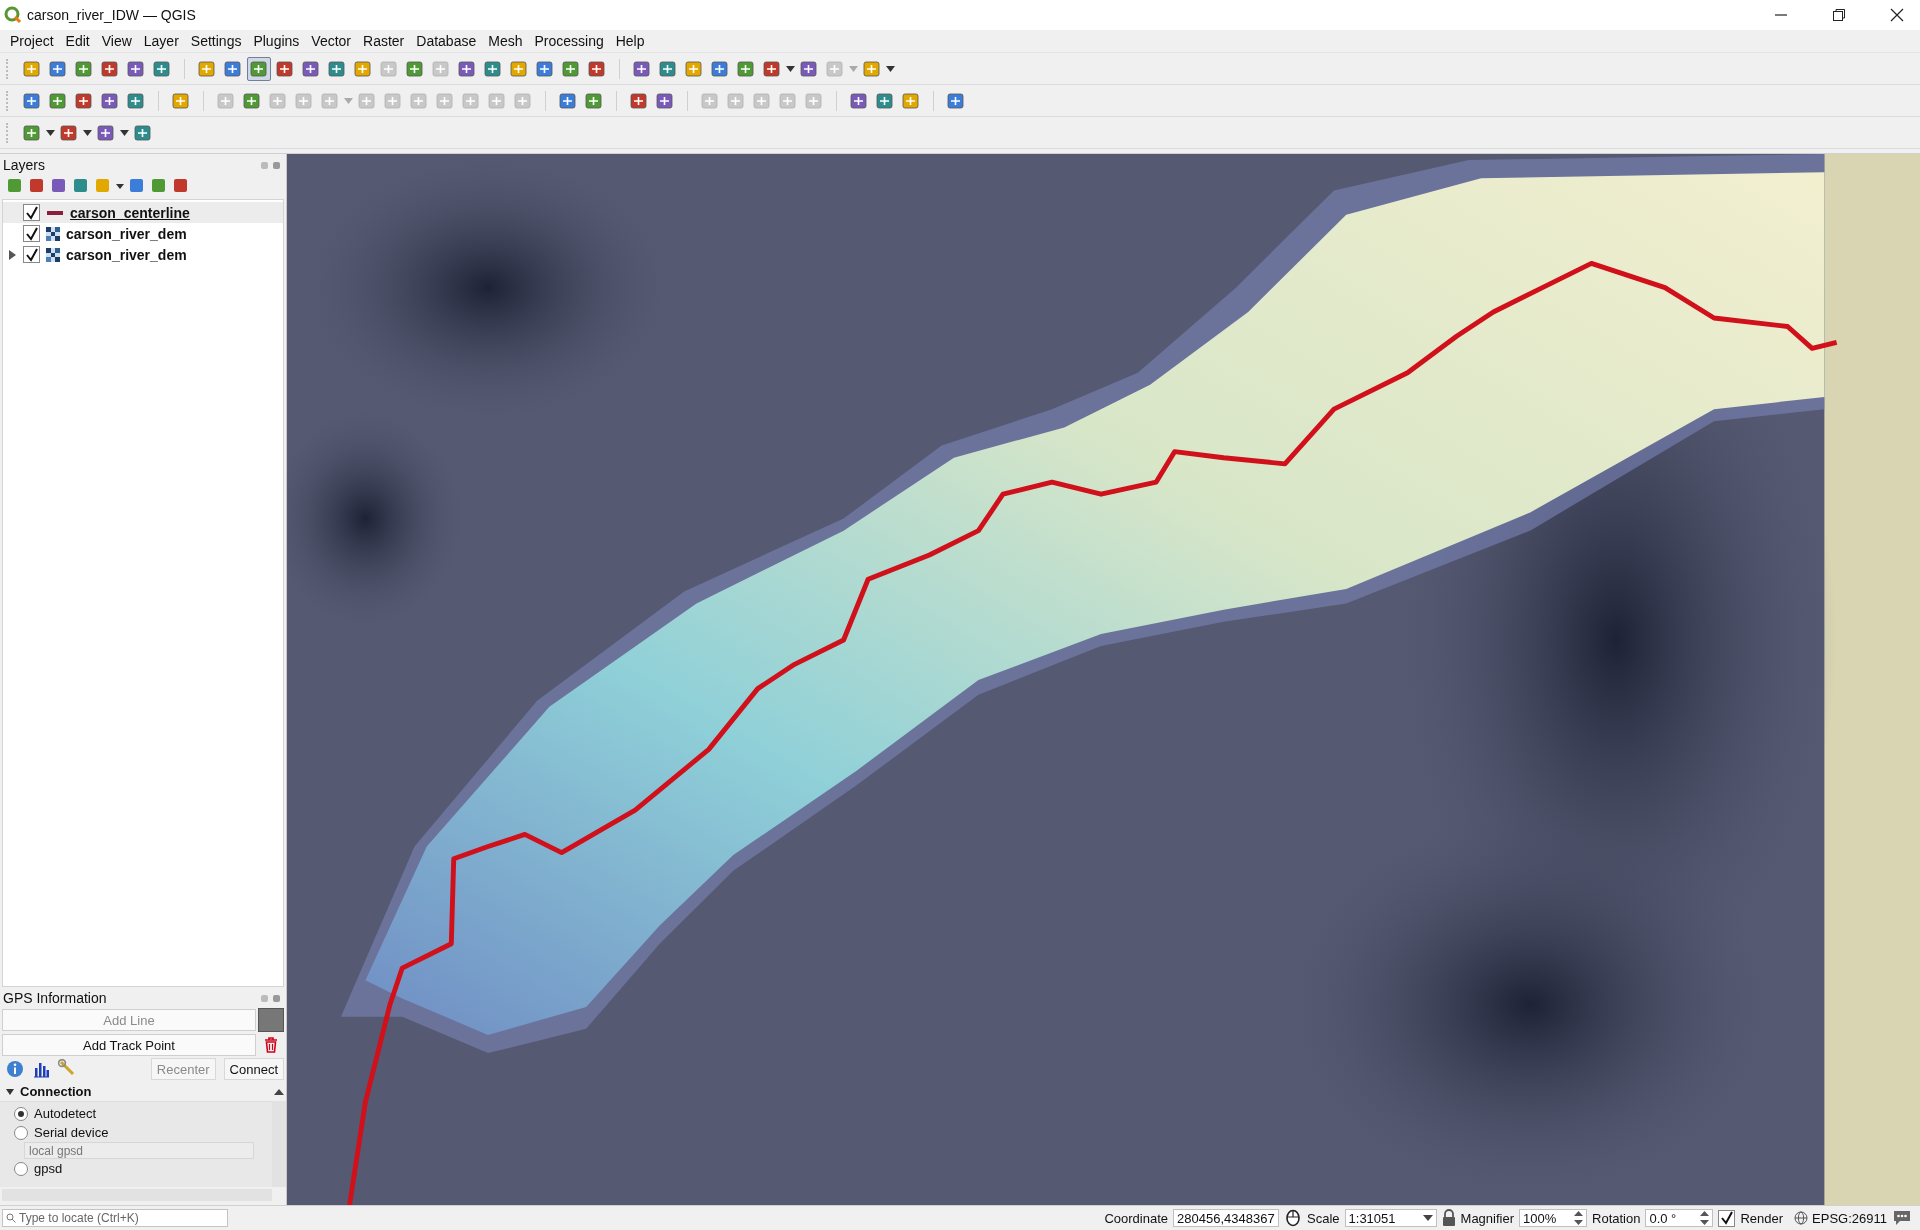 The height and width of the screenshot is (1230, 1920). I want to click on radio-option: gpsd, so click(143, 1168).